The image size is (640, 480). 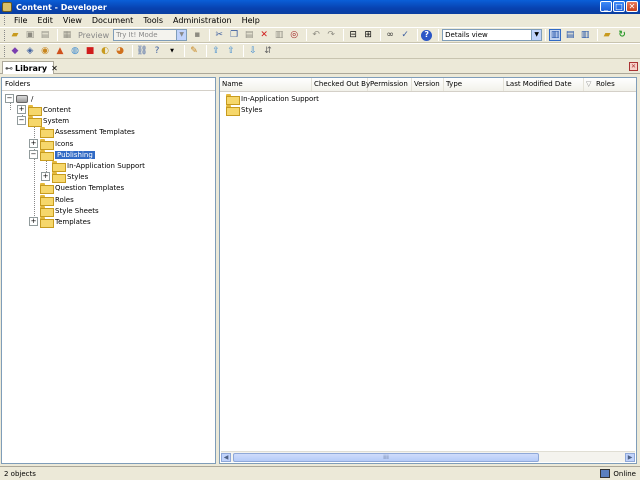 What do you see at coordinates (142, 51) in the screenshot?
I see `link-icon: ⛓` at bounding box center [142, 51].